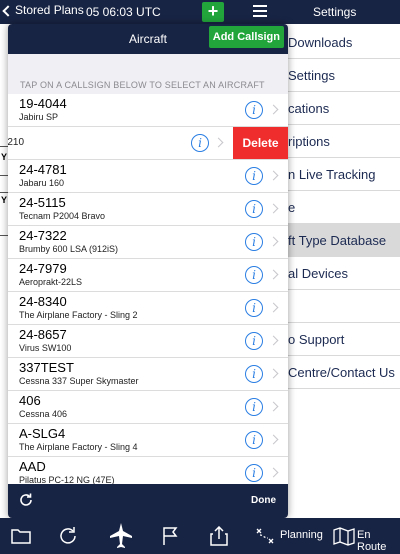 The image size is (400, 554). What do you see at coordinates (21, 536) in the screenshot?
I see `folder-icon` at bounding box center [21, 536].